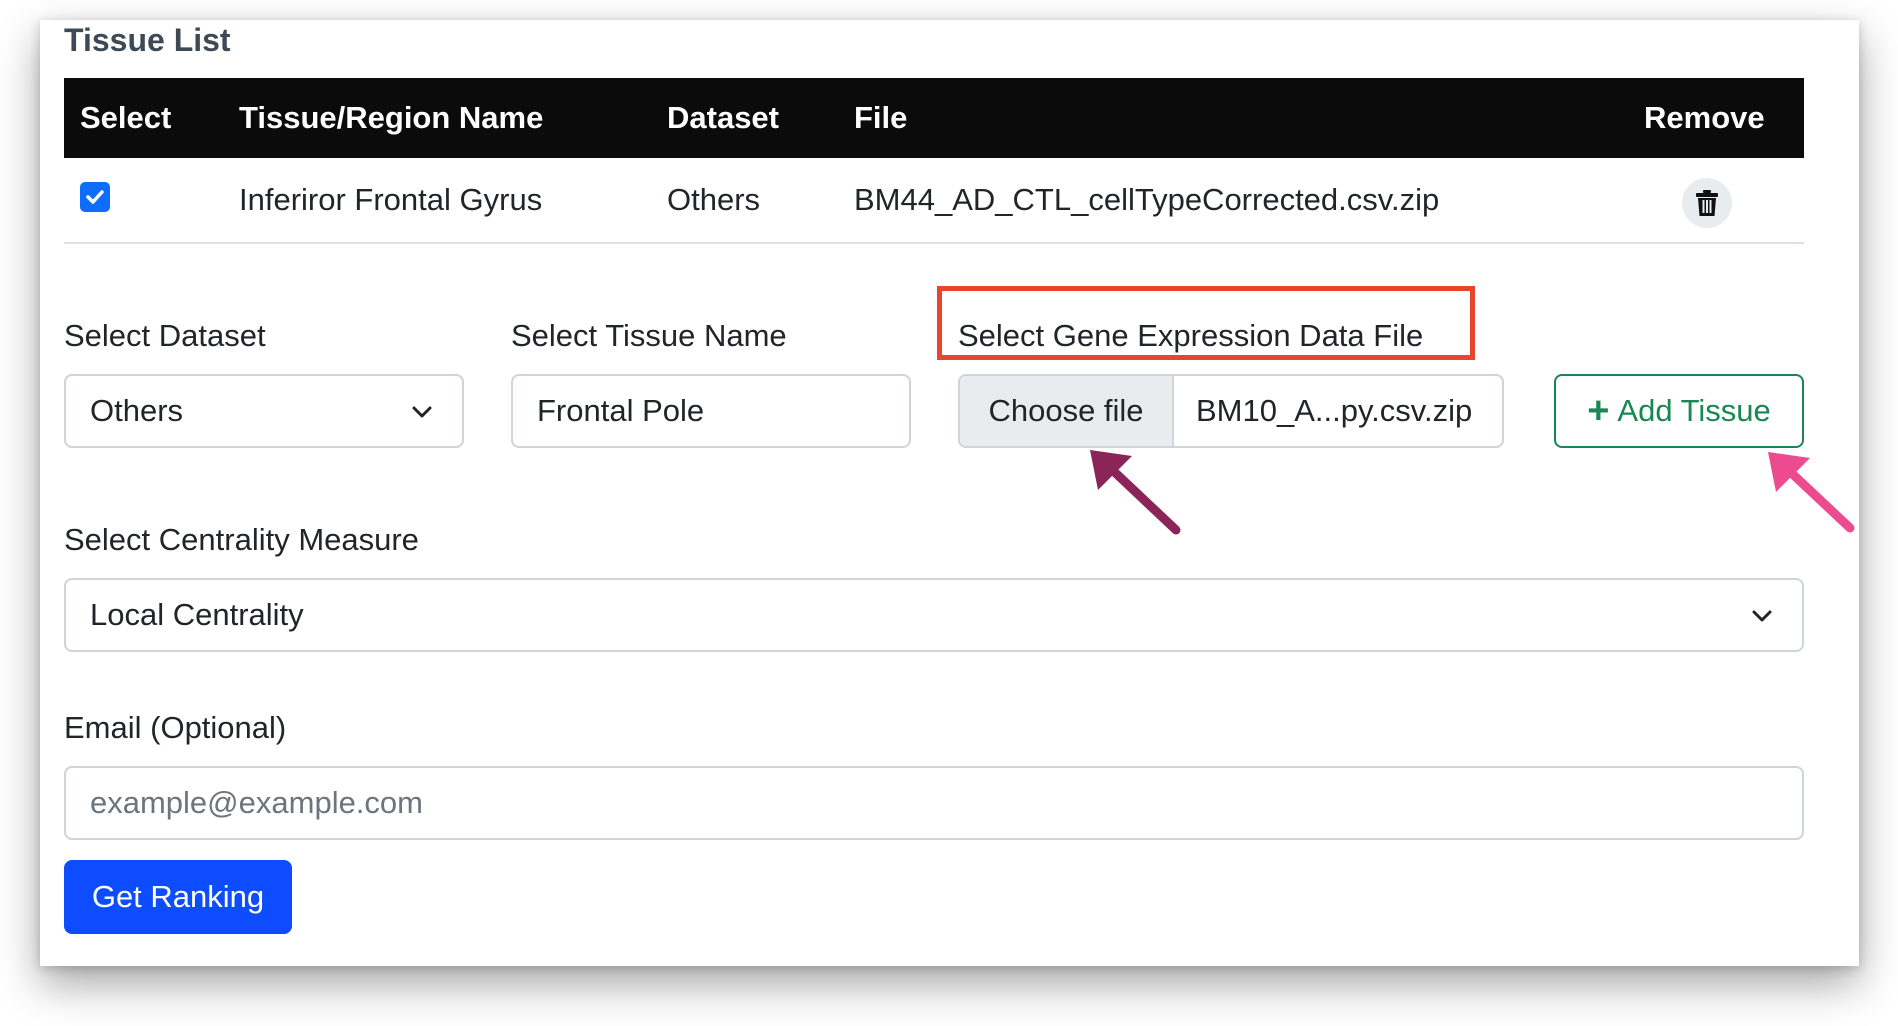 The image size is (1898, 1026). Describe the element at coordinates (175, 727) in the screenshot. I see `email-label: Email (Optional)` at that location.